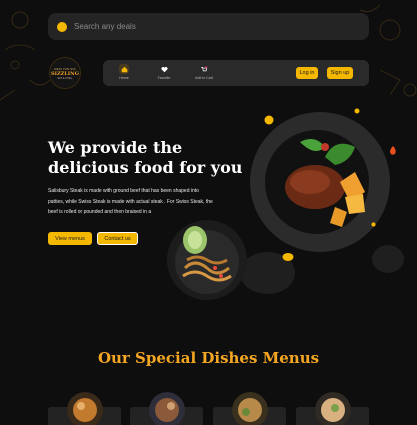  I want to click on logo-line-3: EAT & CHILL, so click(65, 78).